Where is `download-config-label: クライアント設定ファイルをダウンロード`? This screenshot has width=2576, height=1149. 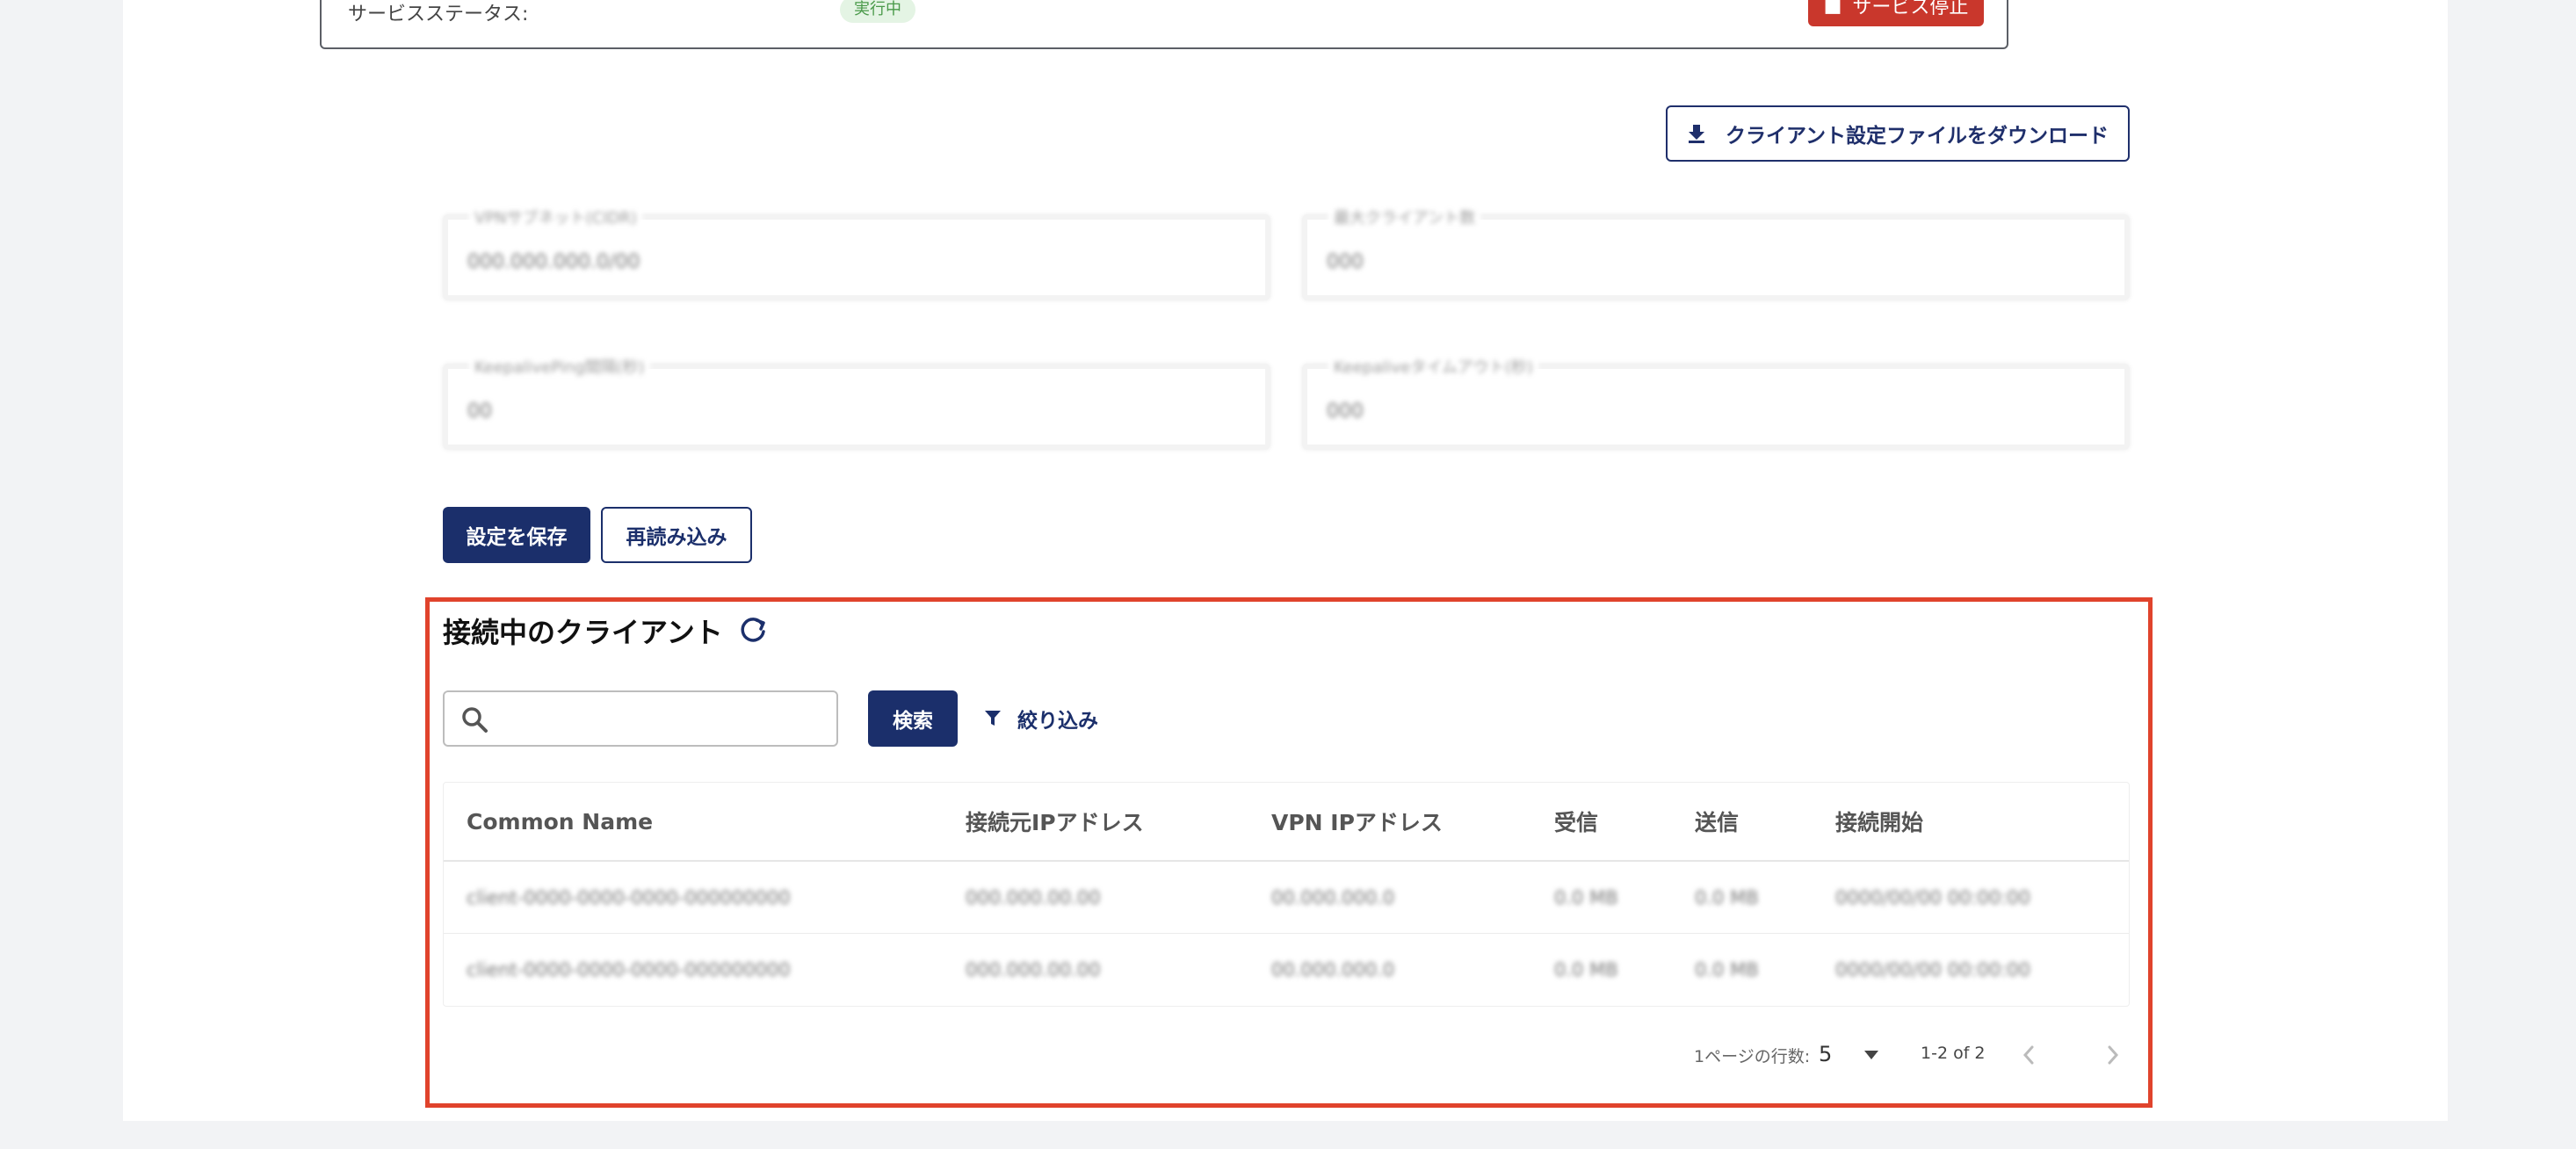
download-config-label: クライアント設定ファイルをダウンロード is located at coordinates (1917, 136).